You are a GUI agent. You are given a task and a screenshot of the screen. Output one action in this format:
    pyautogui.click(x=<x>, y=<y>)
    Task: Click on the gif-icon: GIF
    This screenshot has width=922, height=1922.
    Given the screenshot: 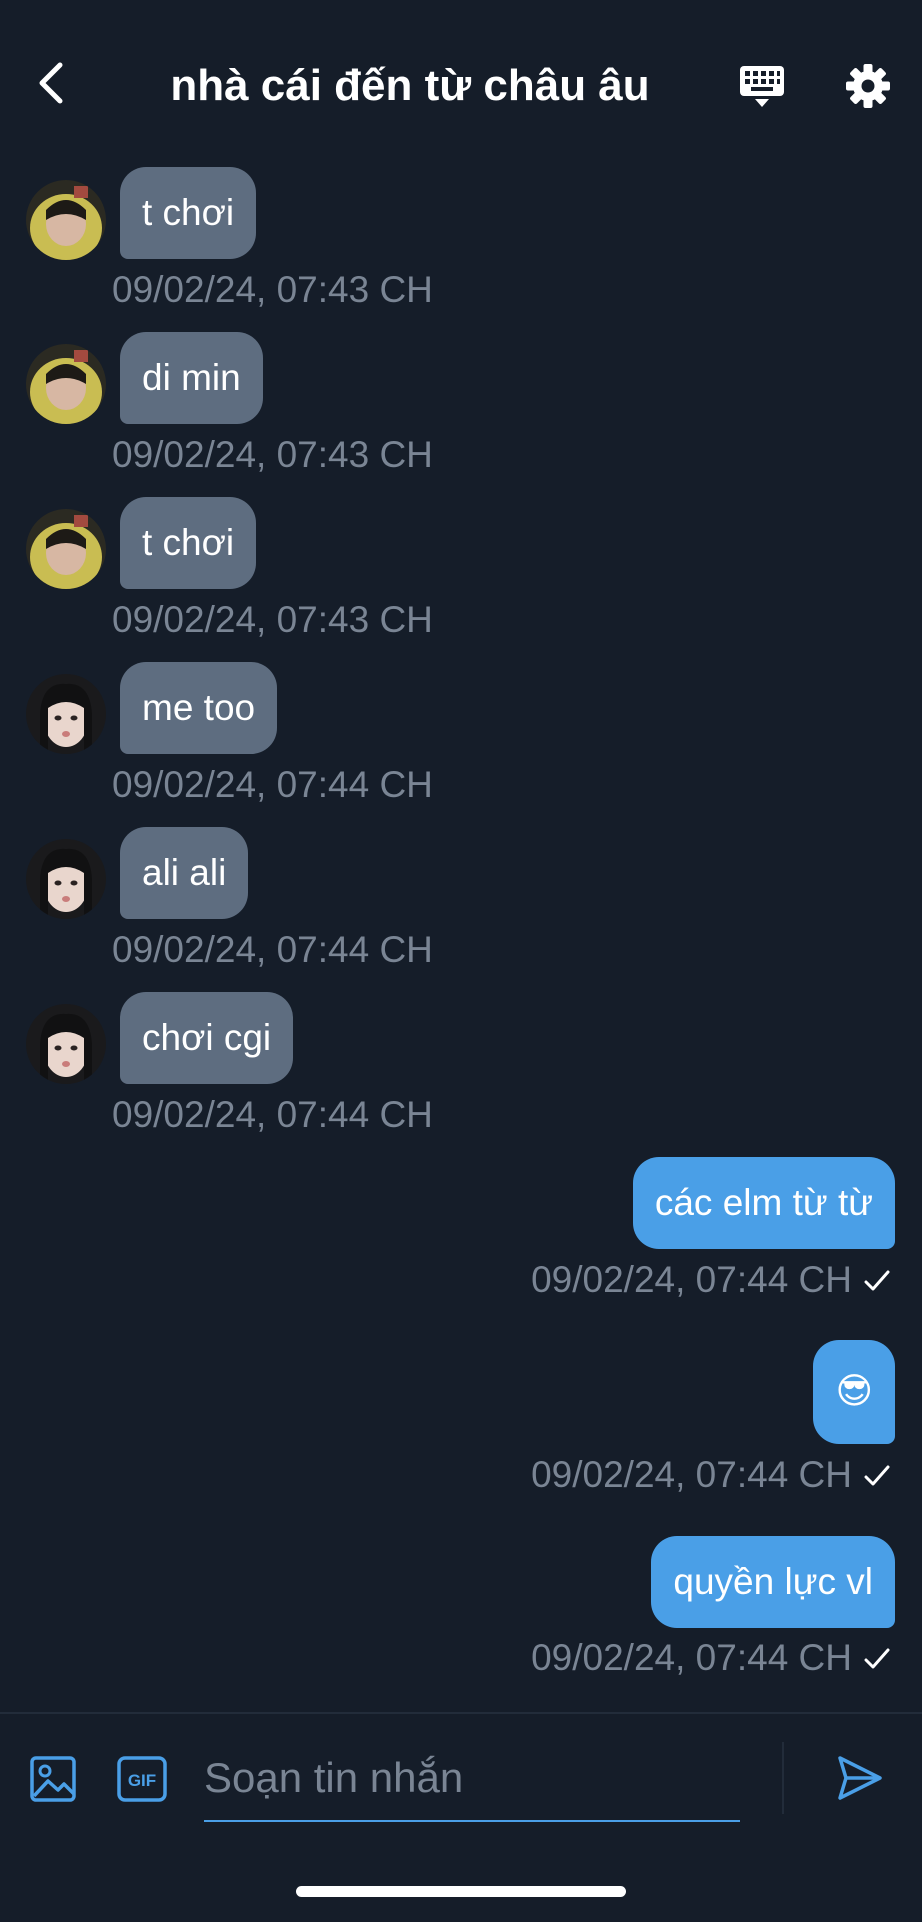 What is the action you would take?
    pyautogui.click(x=142, y=1779)
    